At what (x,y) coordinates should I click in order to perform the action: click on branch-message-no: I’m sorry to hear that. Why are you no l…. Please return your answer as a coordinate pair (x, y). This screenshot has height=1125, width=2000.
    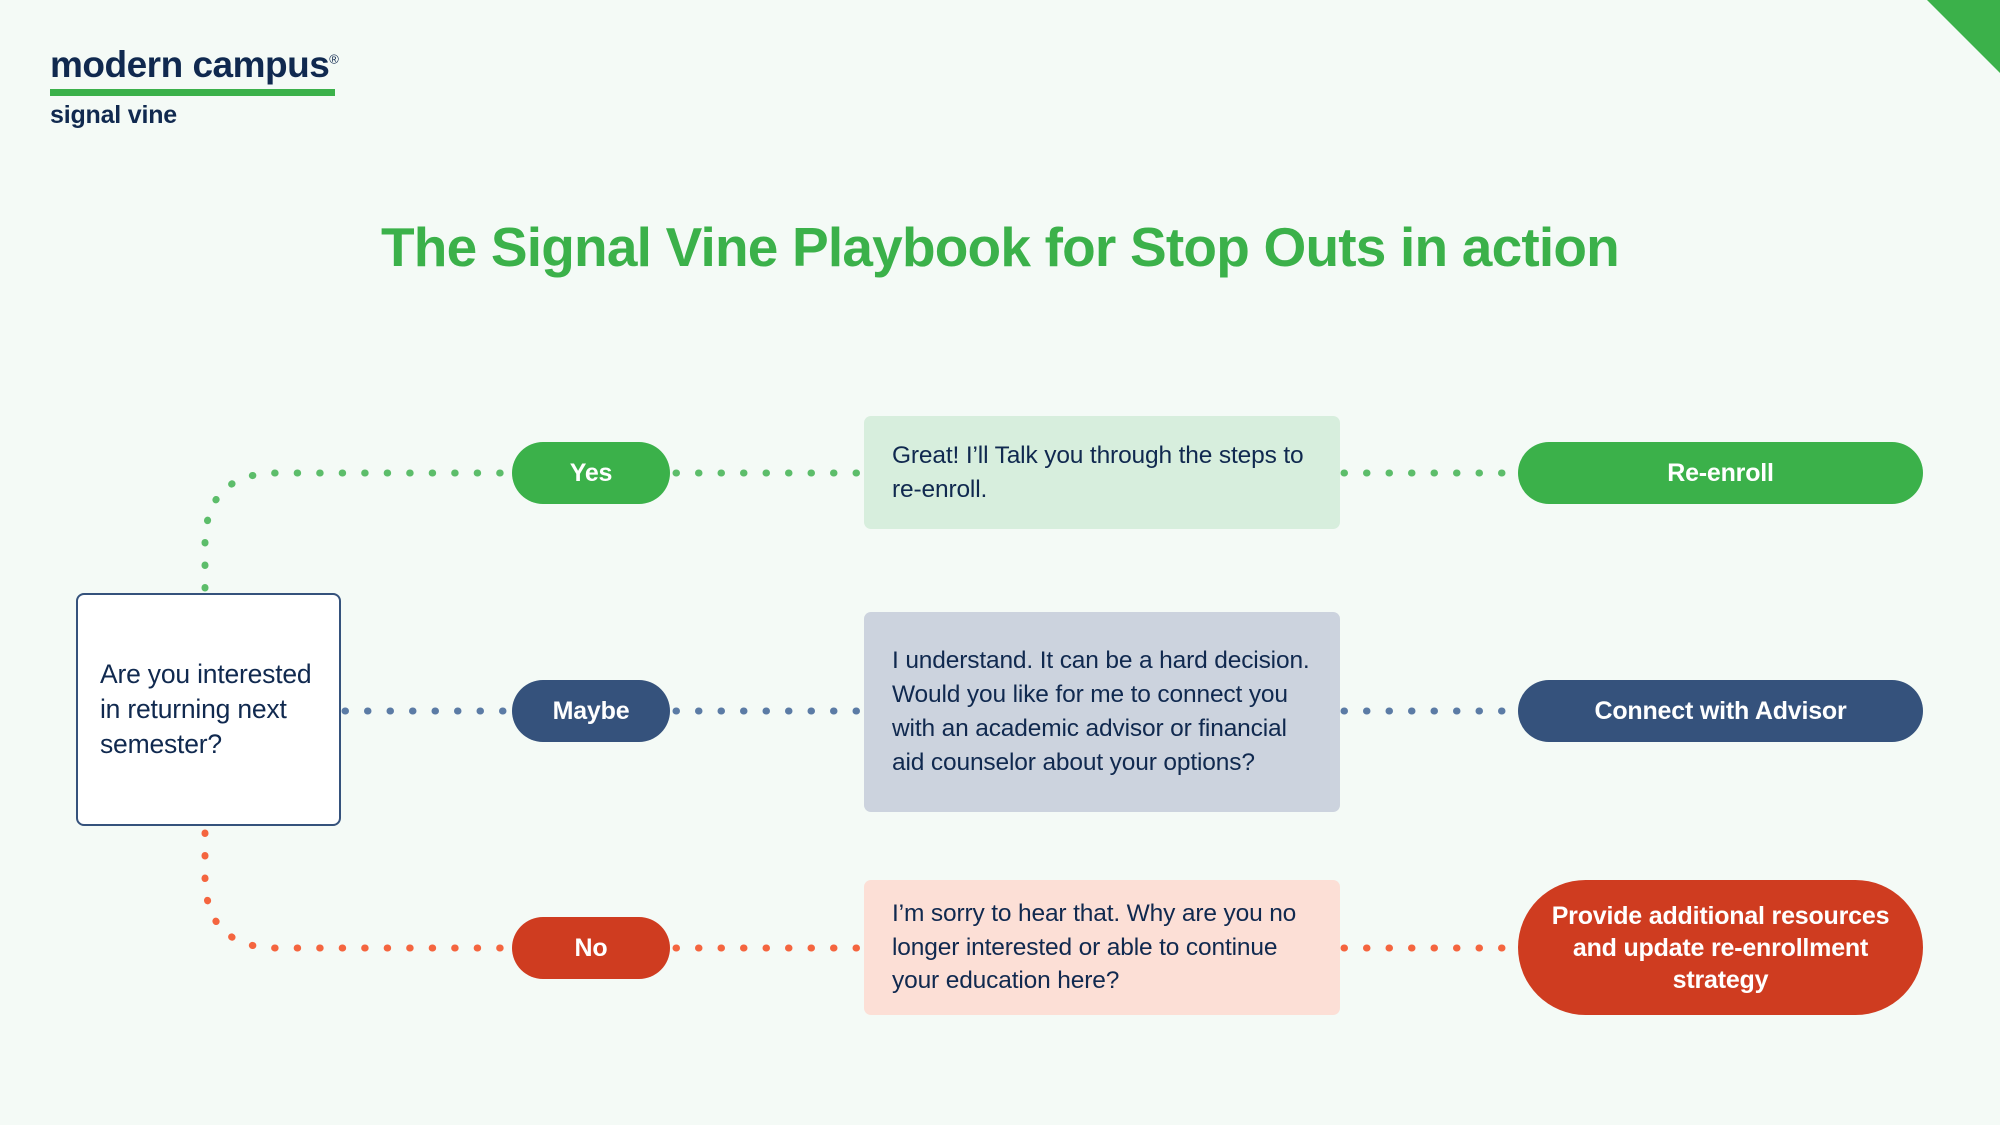
    Looking at the image, I should click on (1102, 947).